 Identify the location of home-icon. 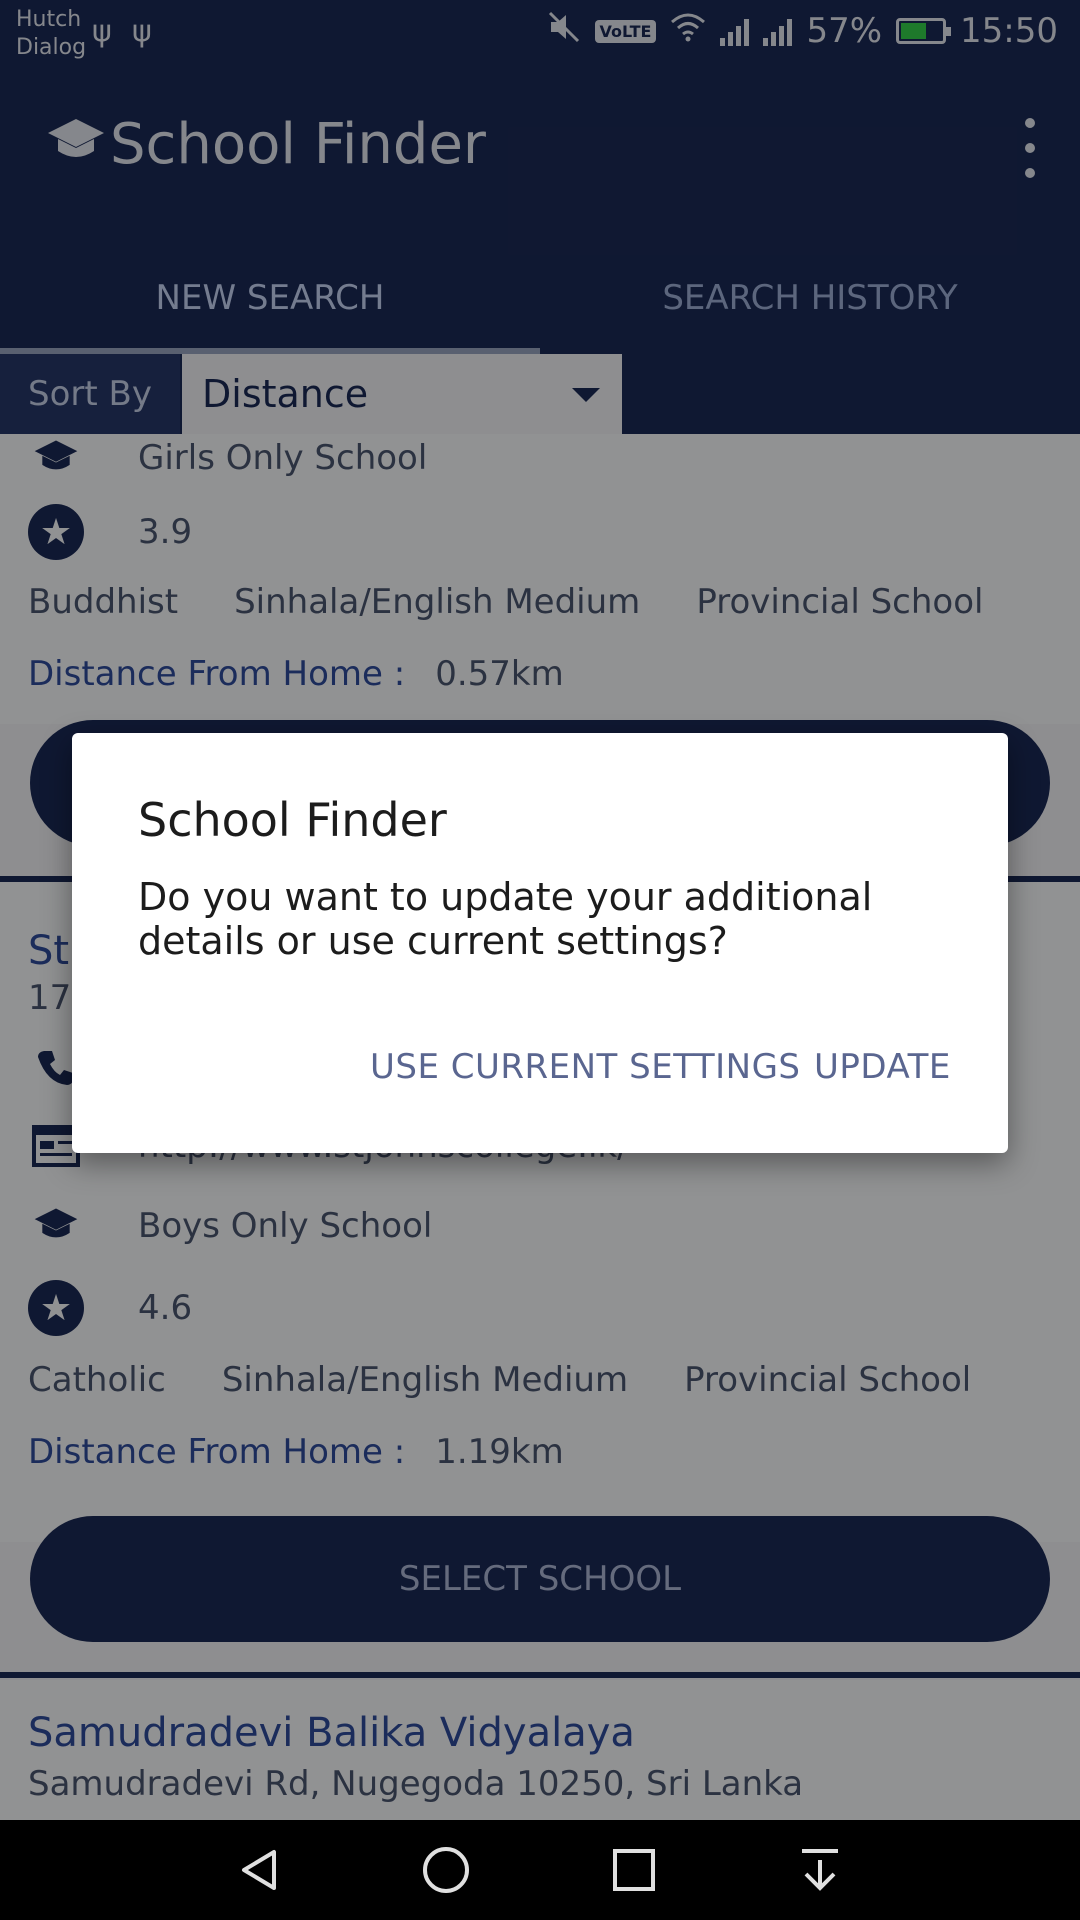
(446, 1870).